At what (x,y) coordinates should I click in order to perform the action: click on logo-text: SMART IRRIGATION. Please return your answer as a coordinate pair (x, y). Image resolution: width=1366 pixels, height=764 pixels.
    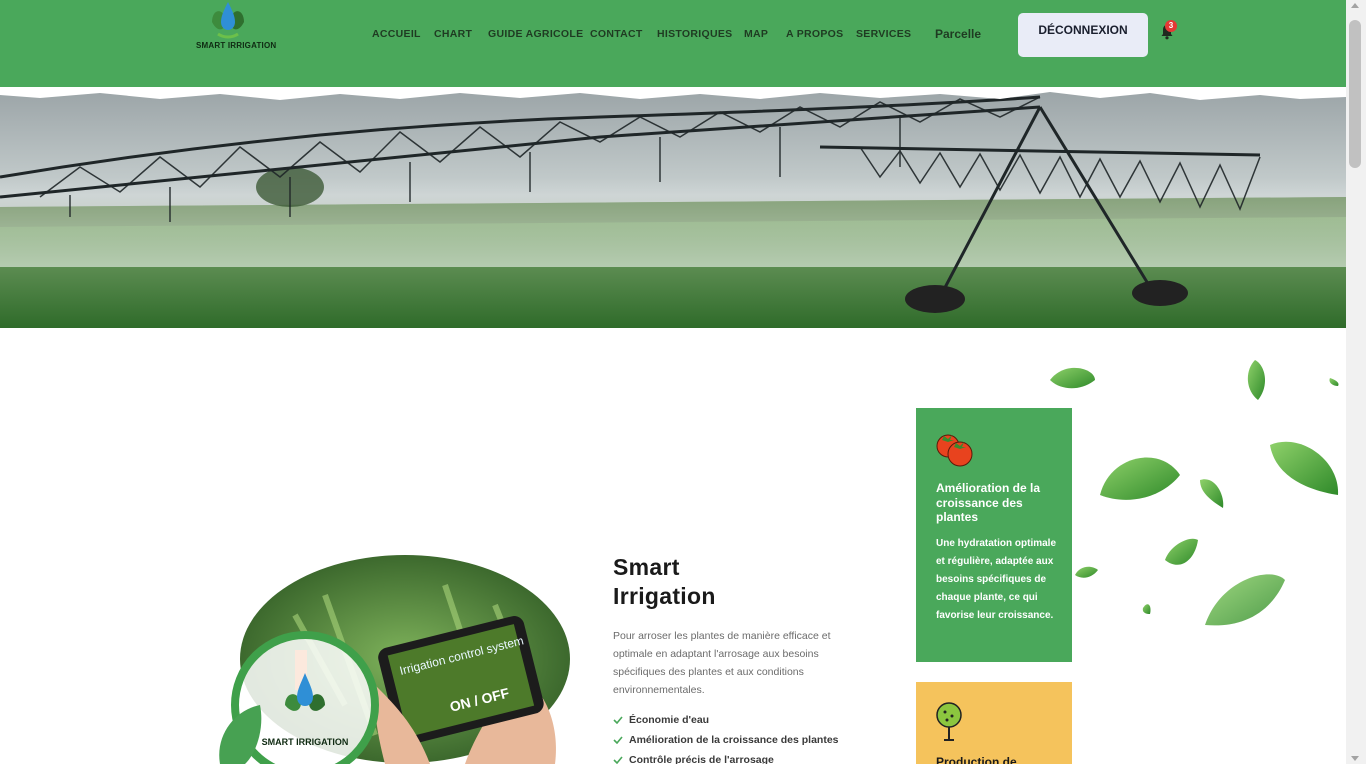
    Looking at the image, I should click on (236, 45).